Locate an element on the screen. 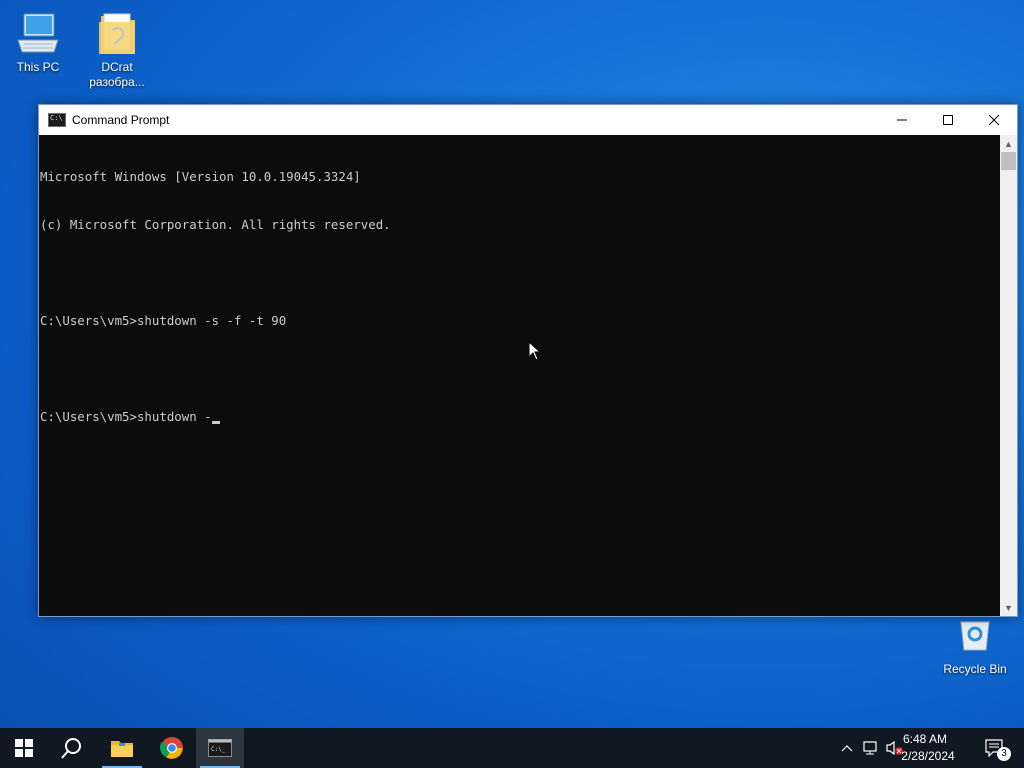  scroll-thumb is located at coordinates (1008, 161).